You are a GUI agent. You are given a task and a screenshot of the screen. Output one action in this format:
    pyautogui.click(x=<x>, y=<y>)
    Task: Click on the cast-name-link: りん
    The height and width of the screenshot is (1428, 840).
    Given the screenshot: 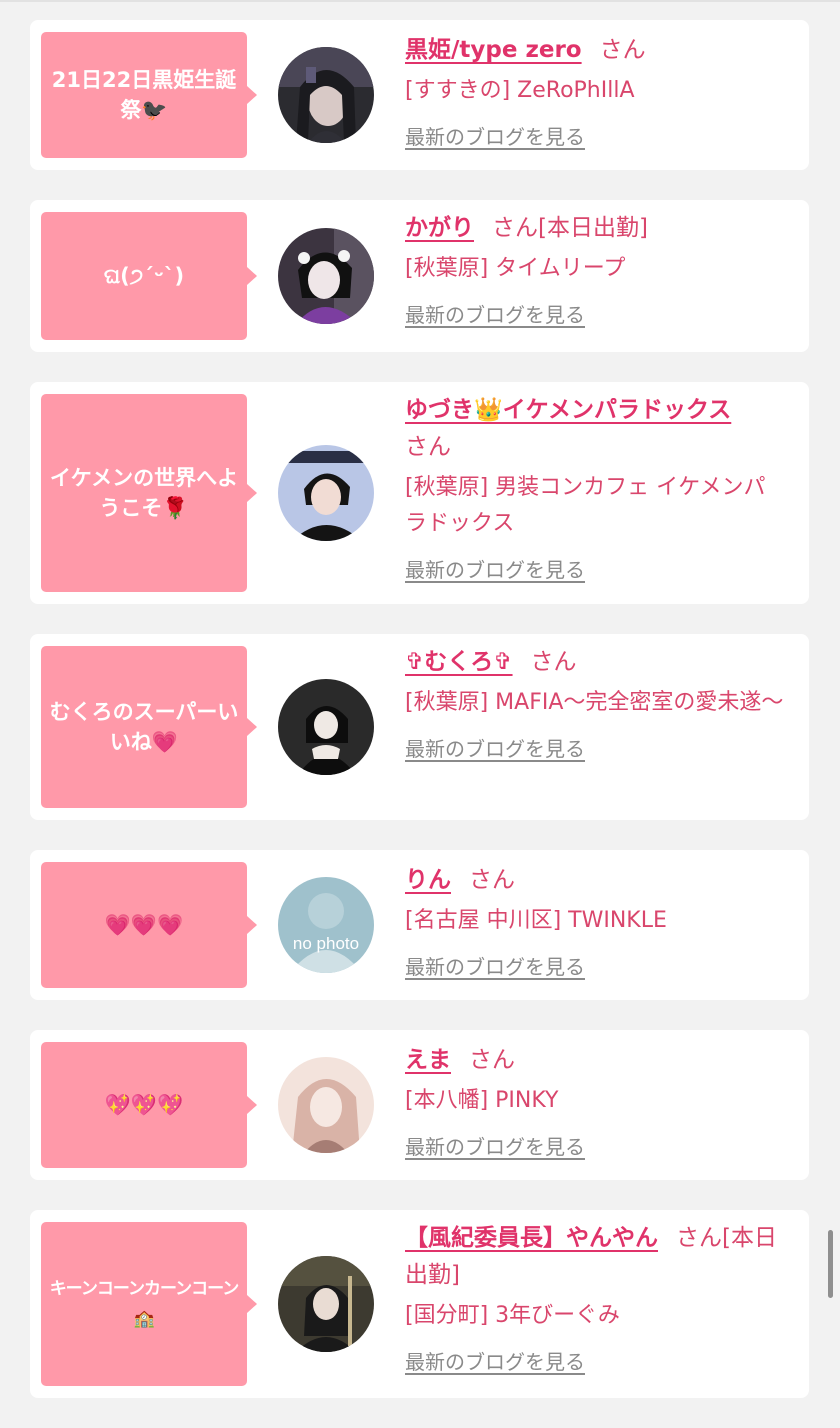 What is the action you would take?
    pyautogui.click(x=428, y=880)
    